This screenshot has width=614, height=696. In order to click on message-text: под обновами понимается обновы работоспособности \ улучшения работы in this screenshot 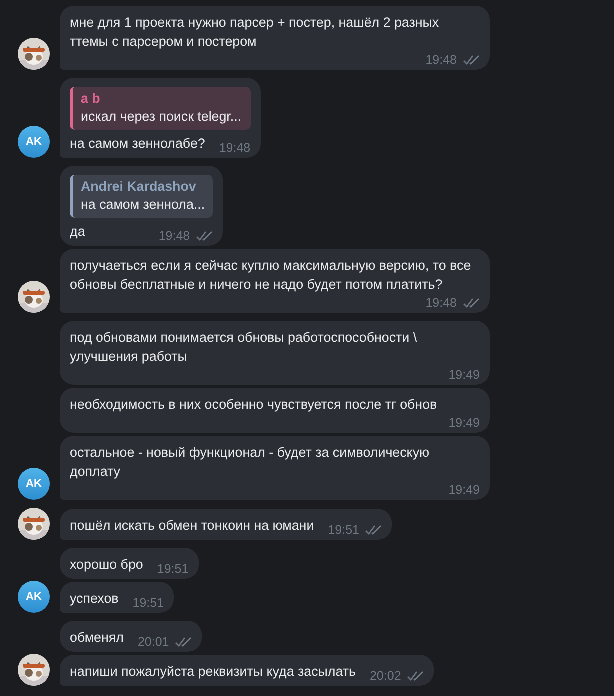, I will do `click(244, 347)`.